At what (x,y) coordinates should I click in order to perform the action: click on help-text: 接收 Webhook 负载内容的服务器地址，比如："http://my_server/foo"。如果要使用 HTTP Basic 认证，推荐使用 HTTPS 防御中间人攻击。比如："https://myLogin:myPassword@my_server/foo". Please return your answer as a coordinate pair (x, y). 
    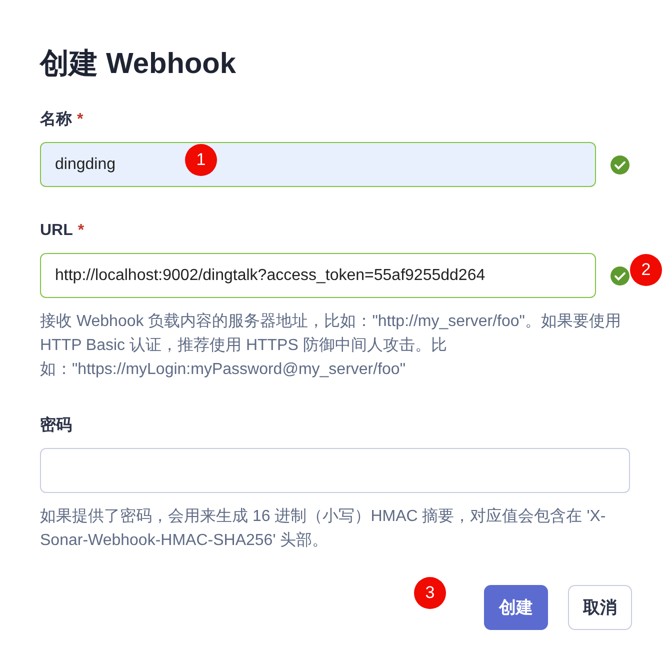
    Looking at the image, I should click on (331, 346).